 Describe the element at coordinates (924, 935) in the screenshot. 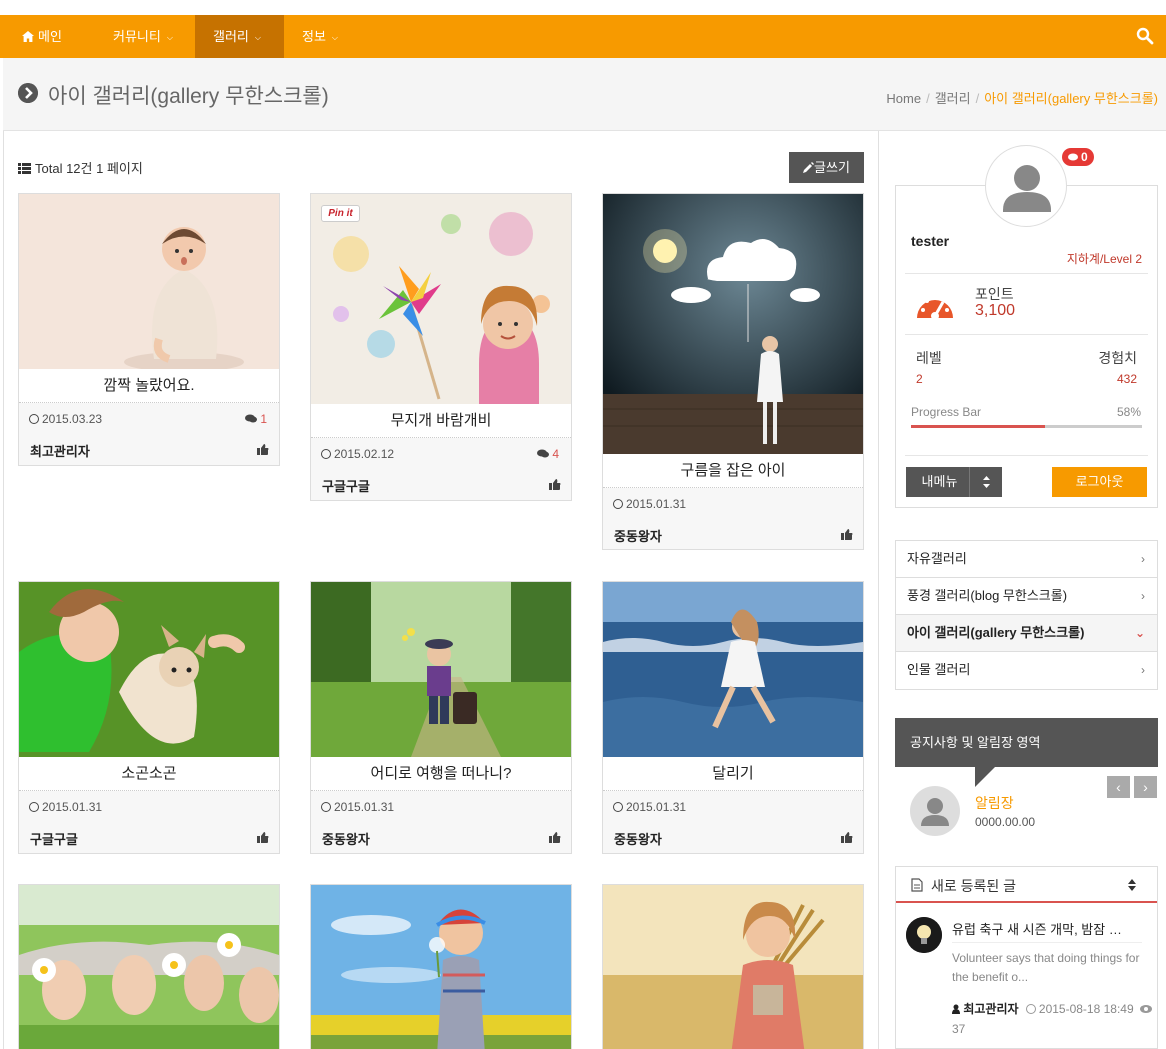

I see `post-avatar` at that location.